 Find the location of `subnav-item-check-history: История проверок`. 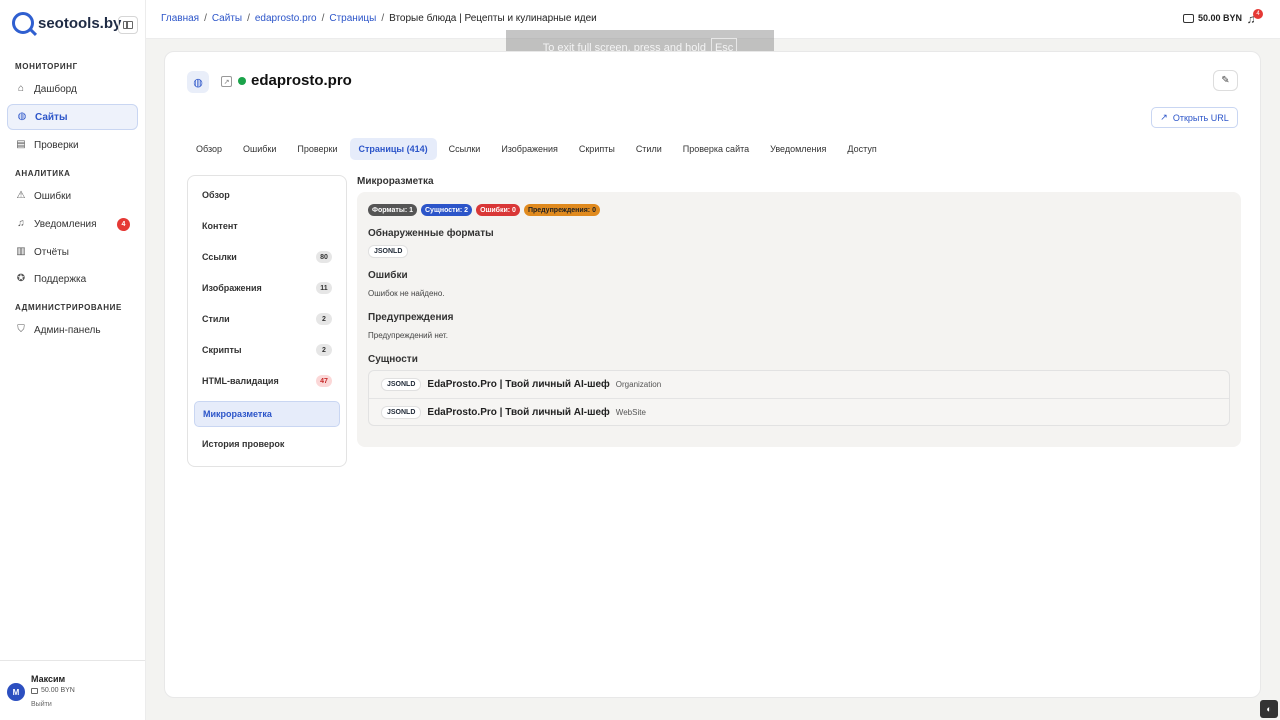

subnav-item-check-history: История проверок is located at coordinates (267, 444).